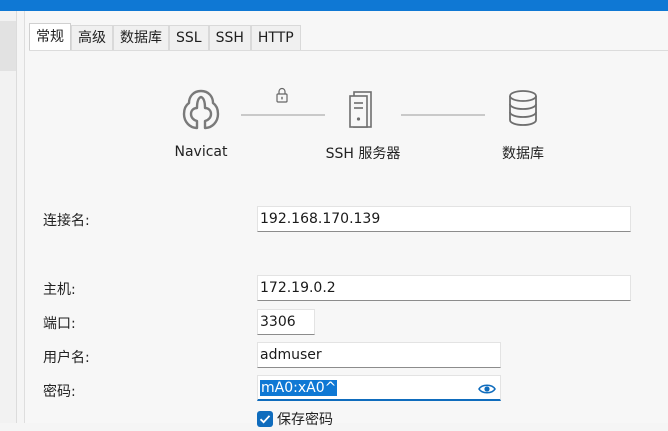 This screenshot has width=668, height=431. What do you see at coordinates (360, 109) in the screenshot?
I see `server-icon` at bounding box center [360, 109].